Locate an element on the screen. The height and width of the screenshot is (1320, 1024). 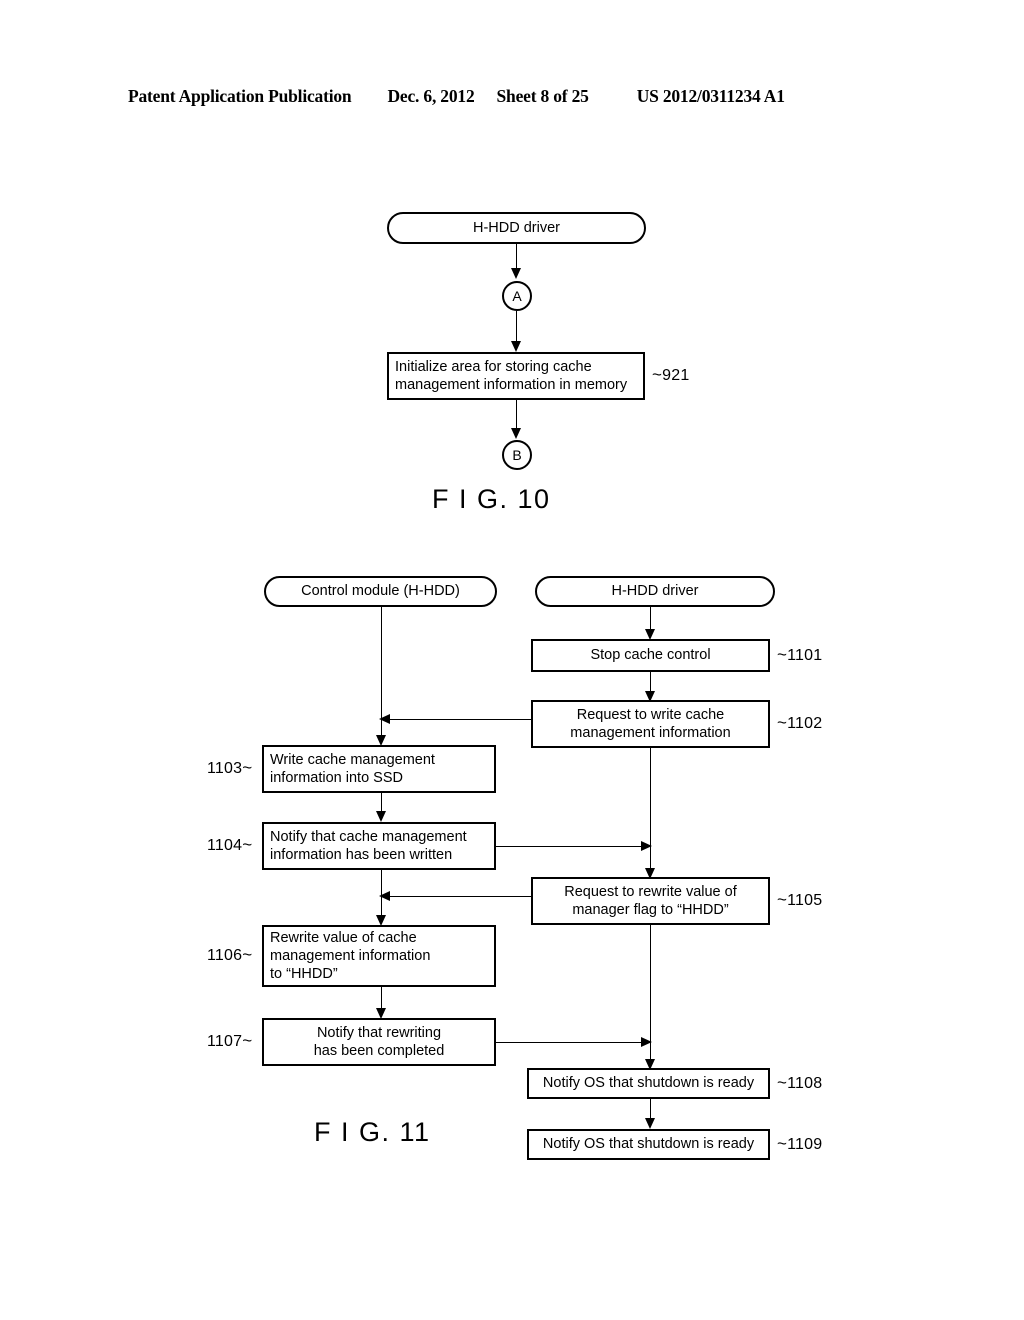
fig11-step-1101: Stop cache control is located at coordinates (650, 655).